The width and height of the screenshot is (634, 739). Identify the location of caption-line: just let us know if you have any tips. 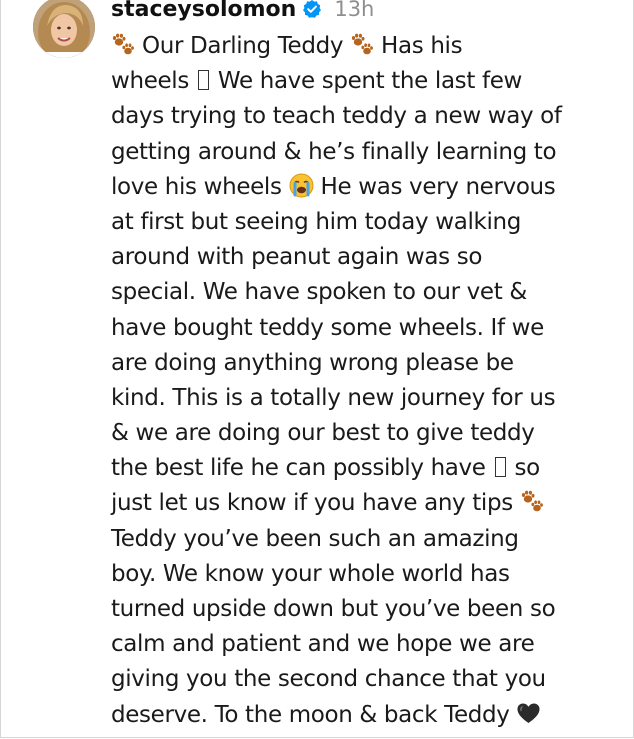
(361, 503).